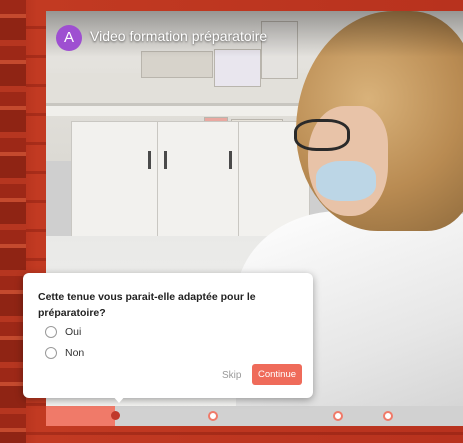 Image resolution: width=463 pixels, height=443 pixels. What do you see at coordinates (80, 416) in the screenshot?
I see `timeline-progress` at bounding box center [80, 416].